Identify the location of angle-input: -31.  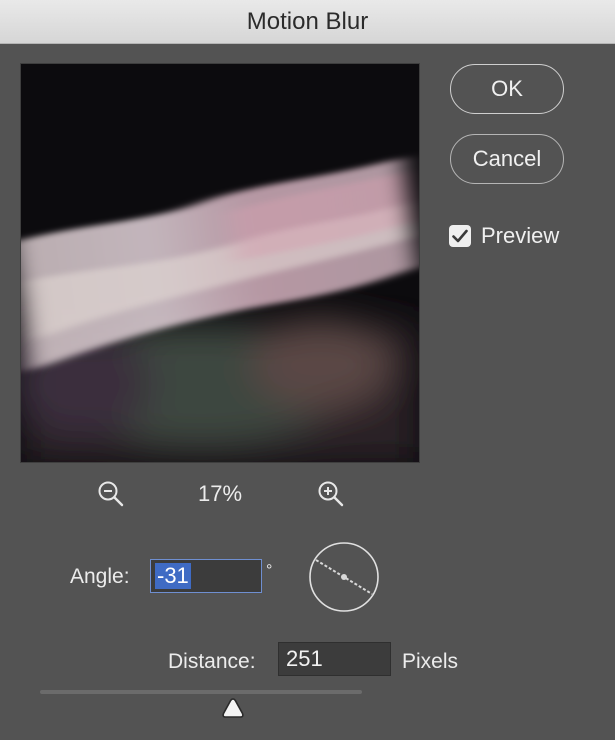
(206, 576).